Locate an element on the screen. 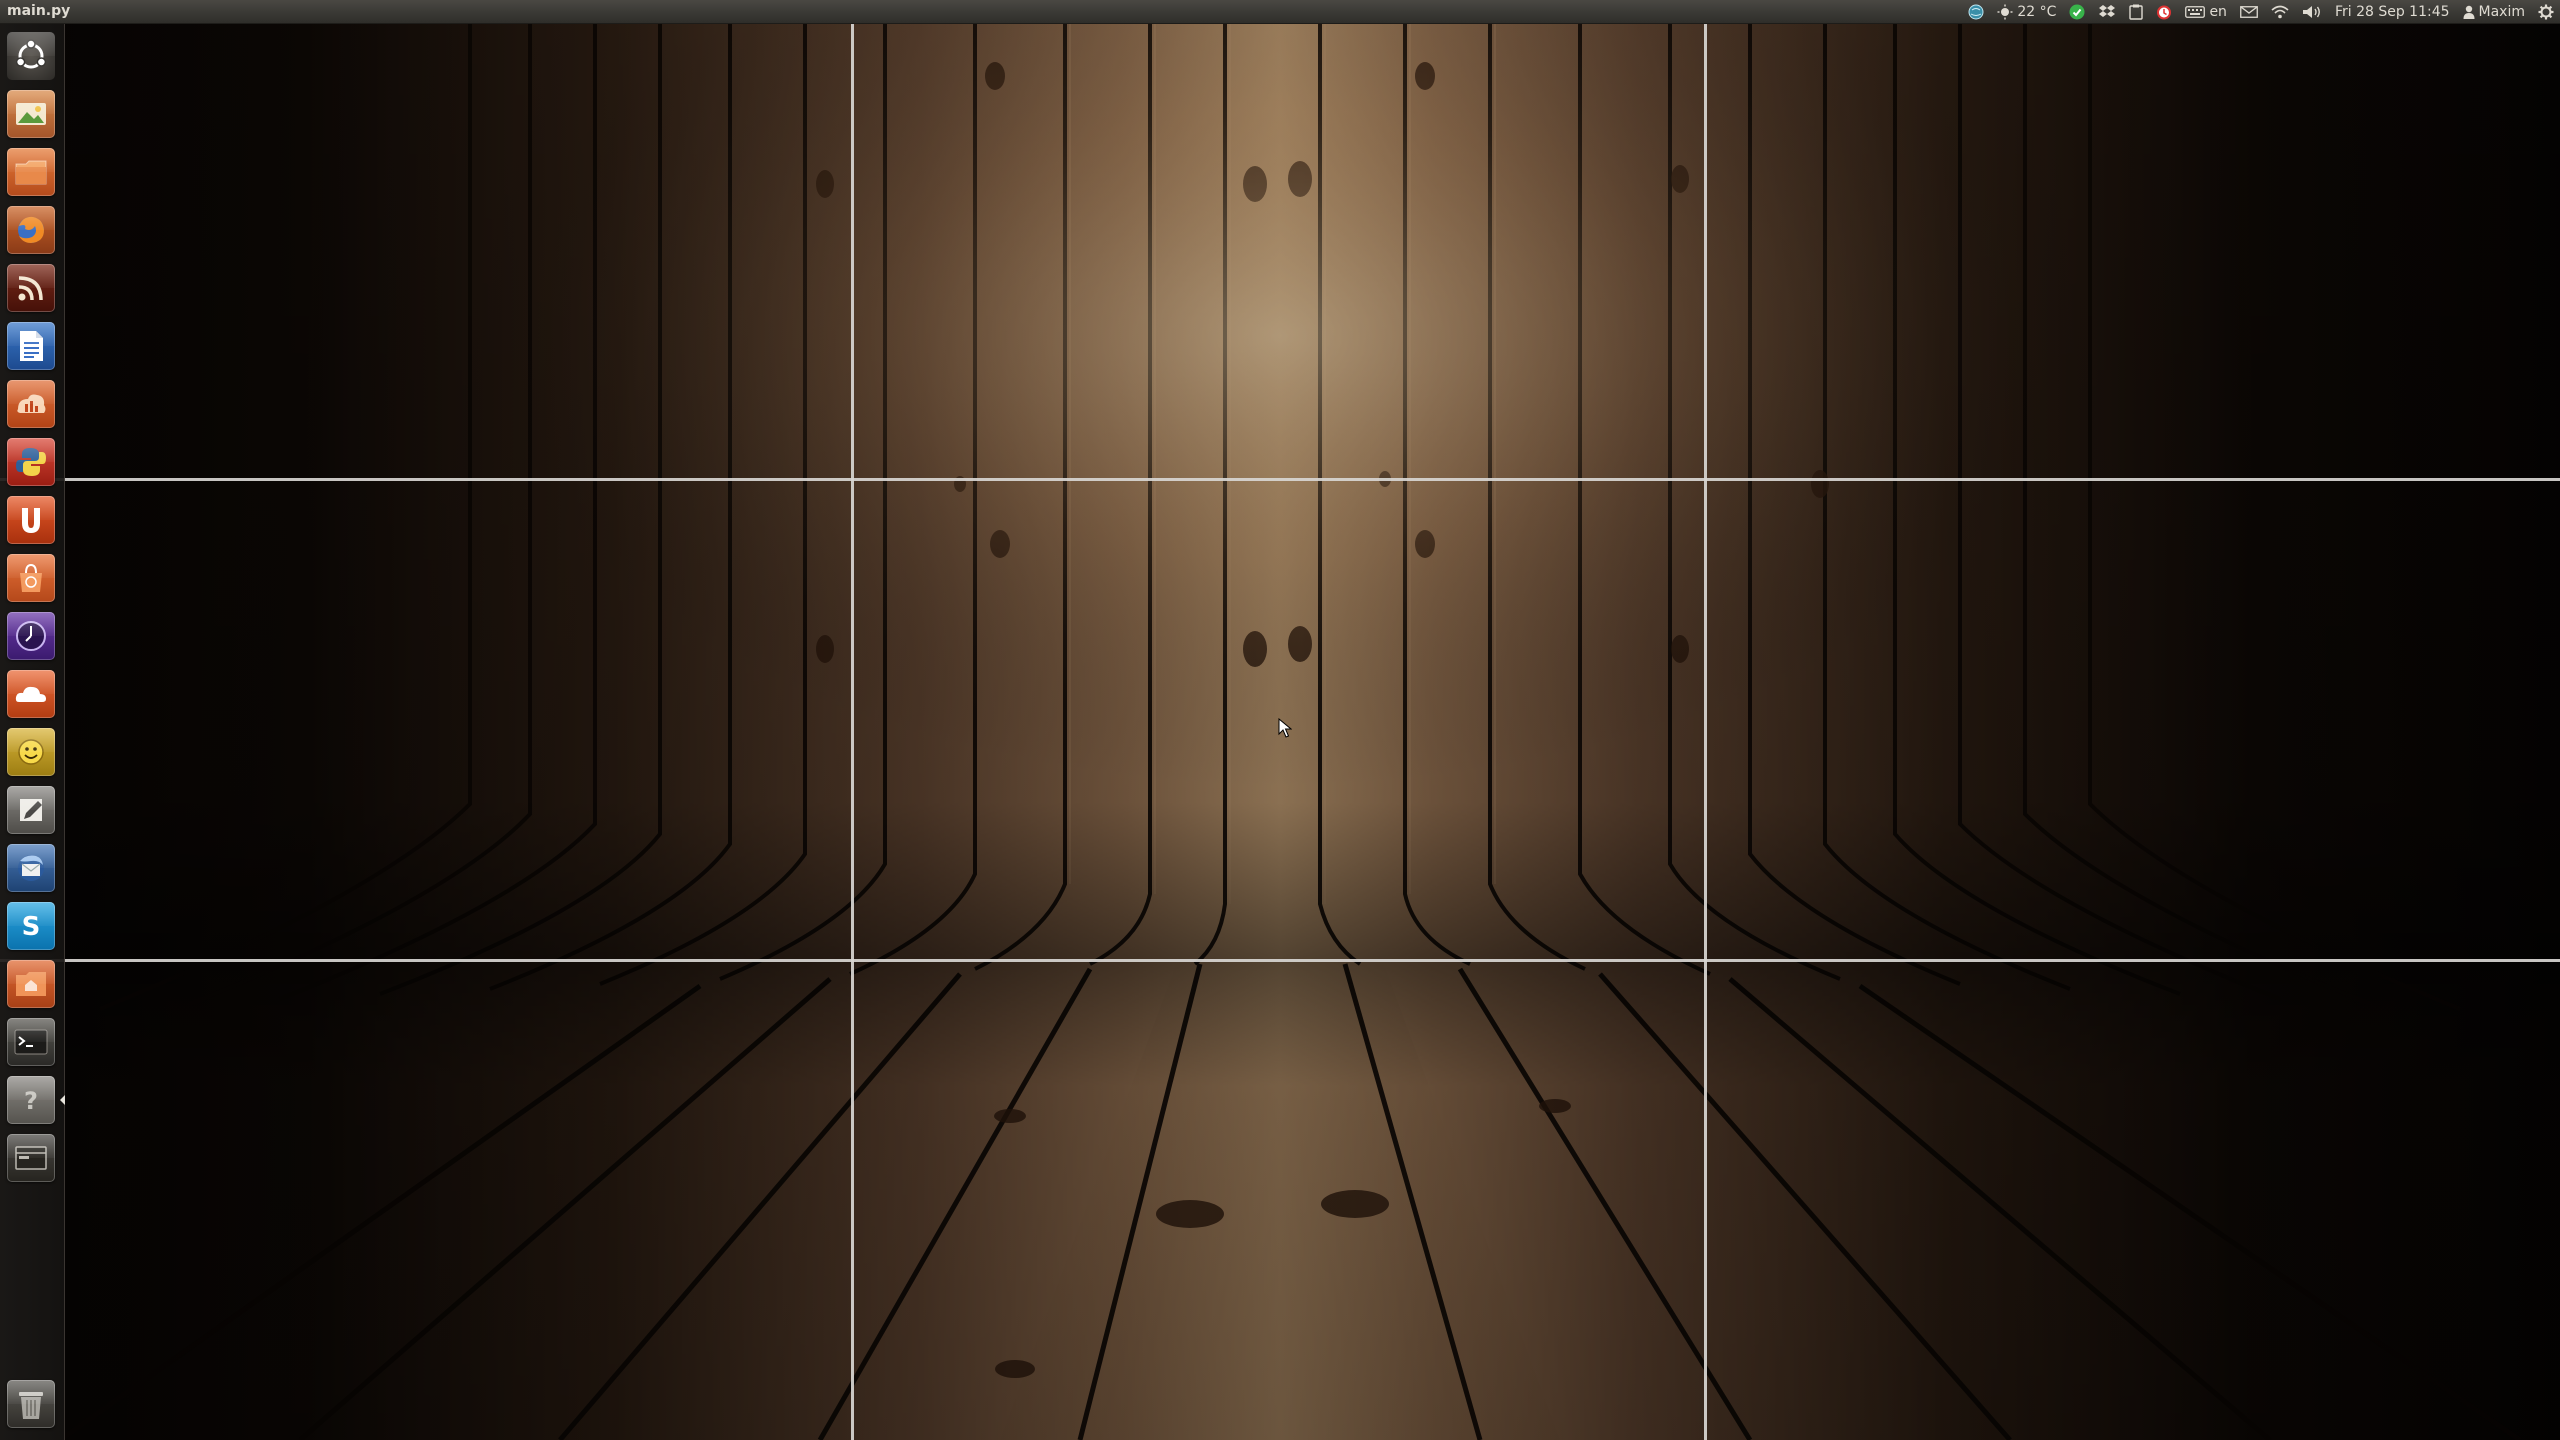  envelope-icon is located at coordinates (2249, 11).